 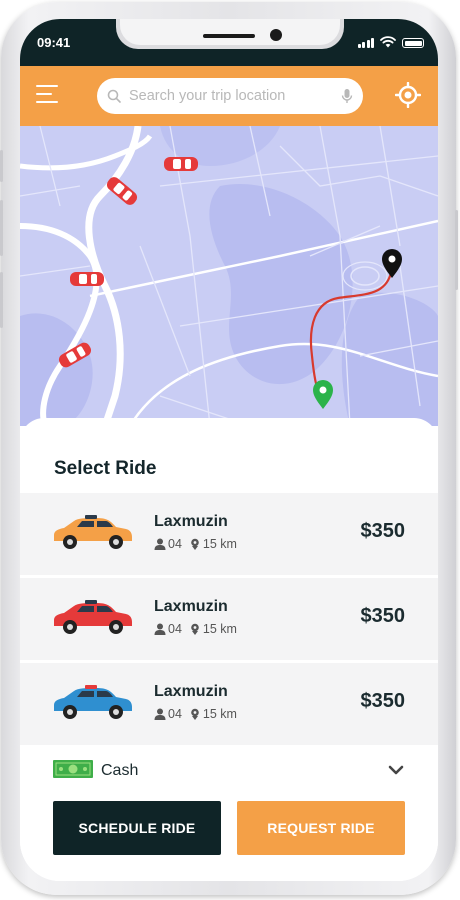 I want to click on chevron-down-icon, so click(x=396, y=770).